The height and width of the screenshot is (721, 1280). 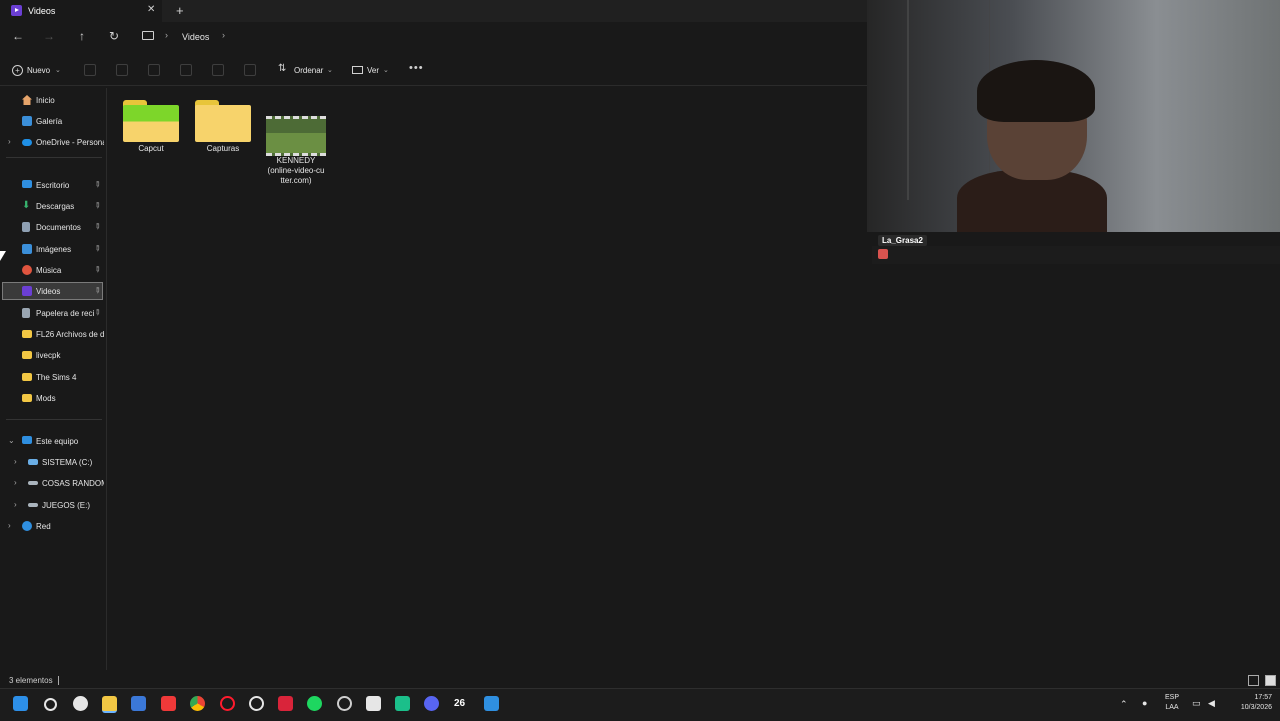 I want to click on sidebar-item-home: Inicio, so click(x=52, y=100).